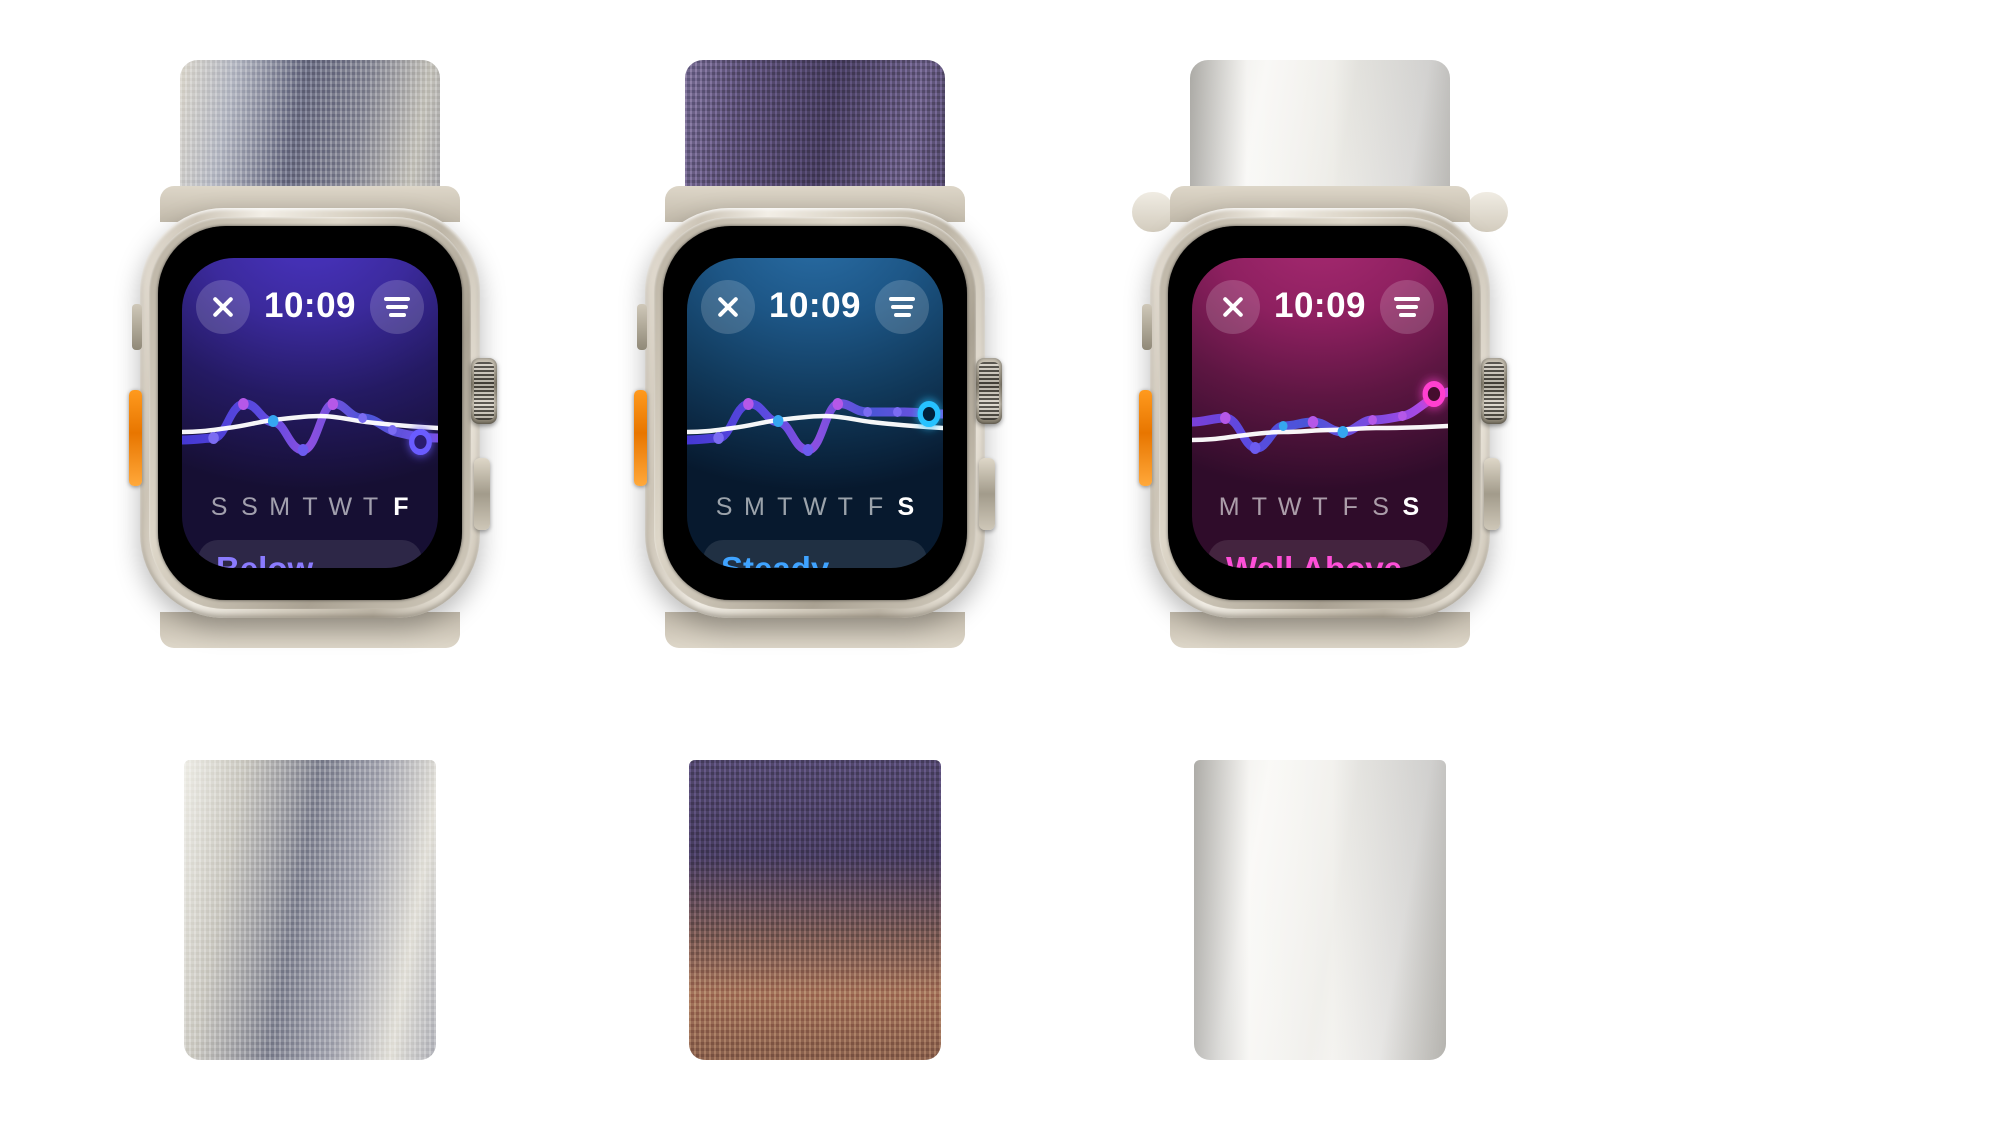 The image size is (2000, 1125). Describe the element at coordinates (310, 429) in the screenshot. I see `watch-1-trend-chart` at that location.